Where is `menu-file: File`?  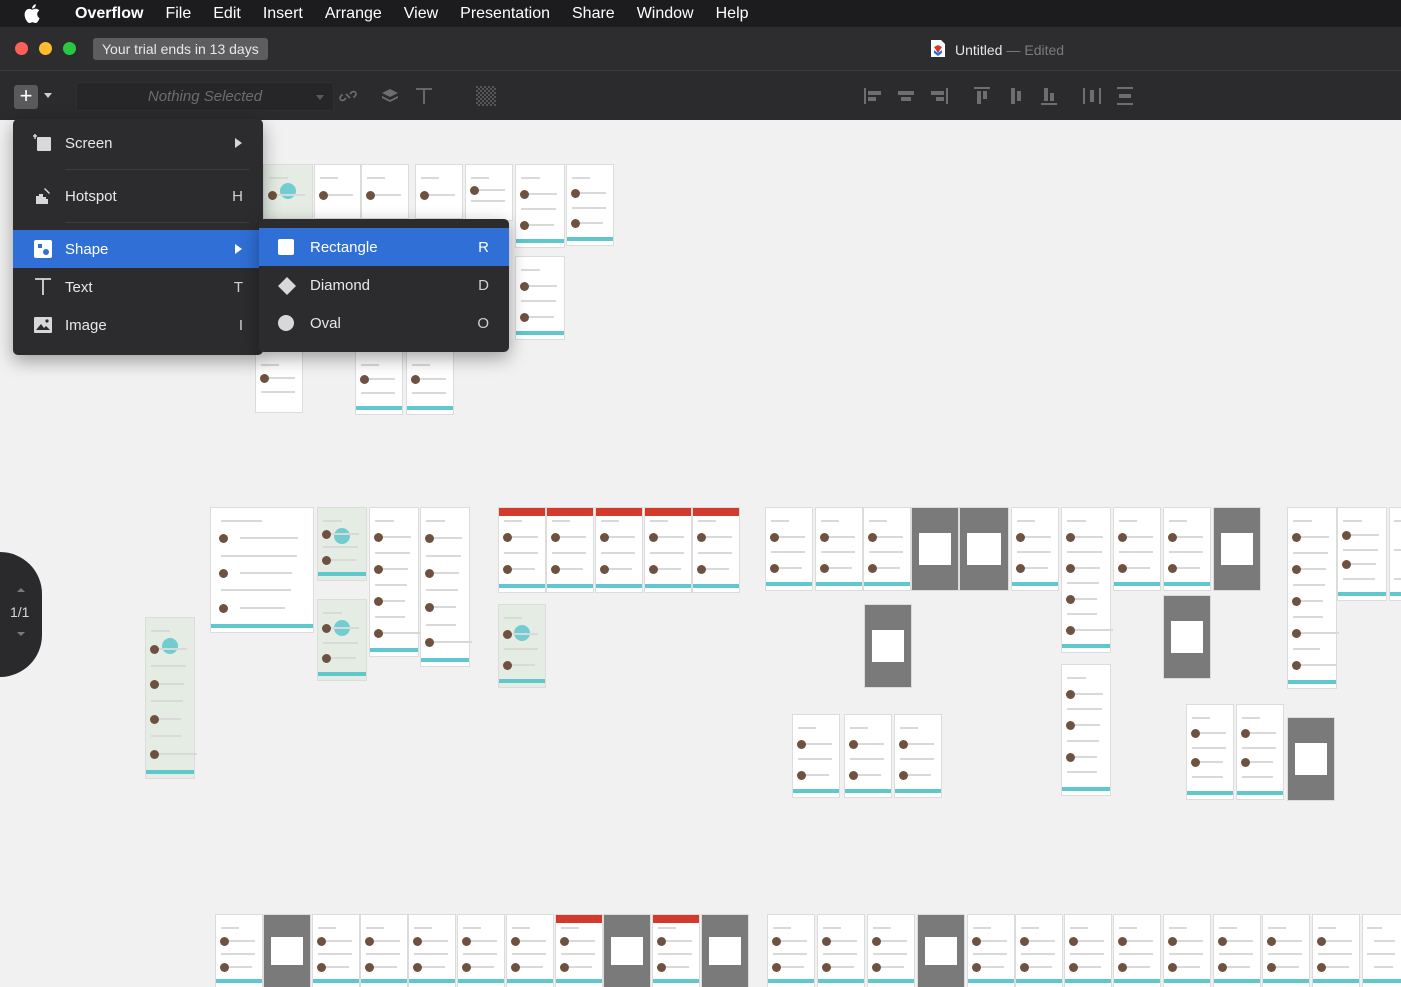
menu-file: File is located at coordinates (178, 13).